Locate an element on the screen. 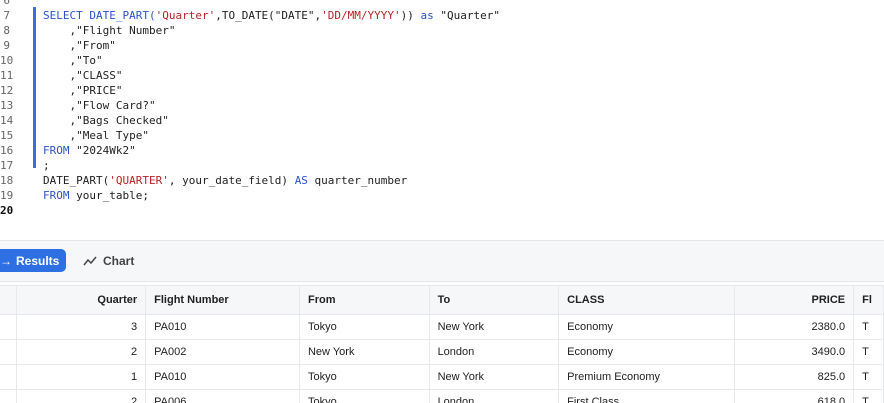  column-header: Flight Number is located at coordinates (222, 300).